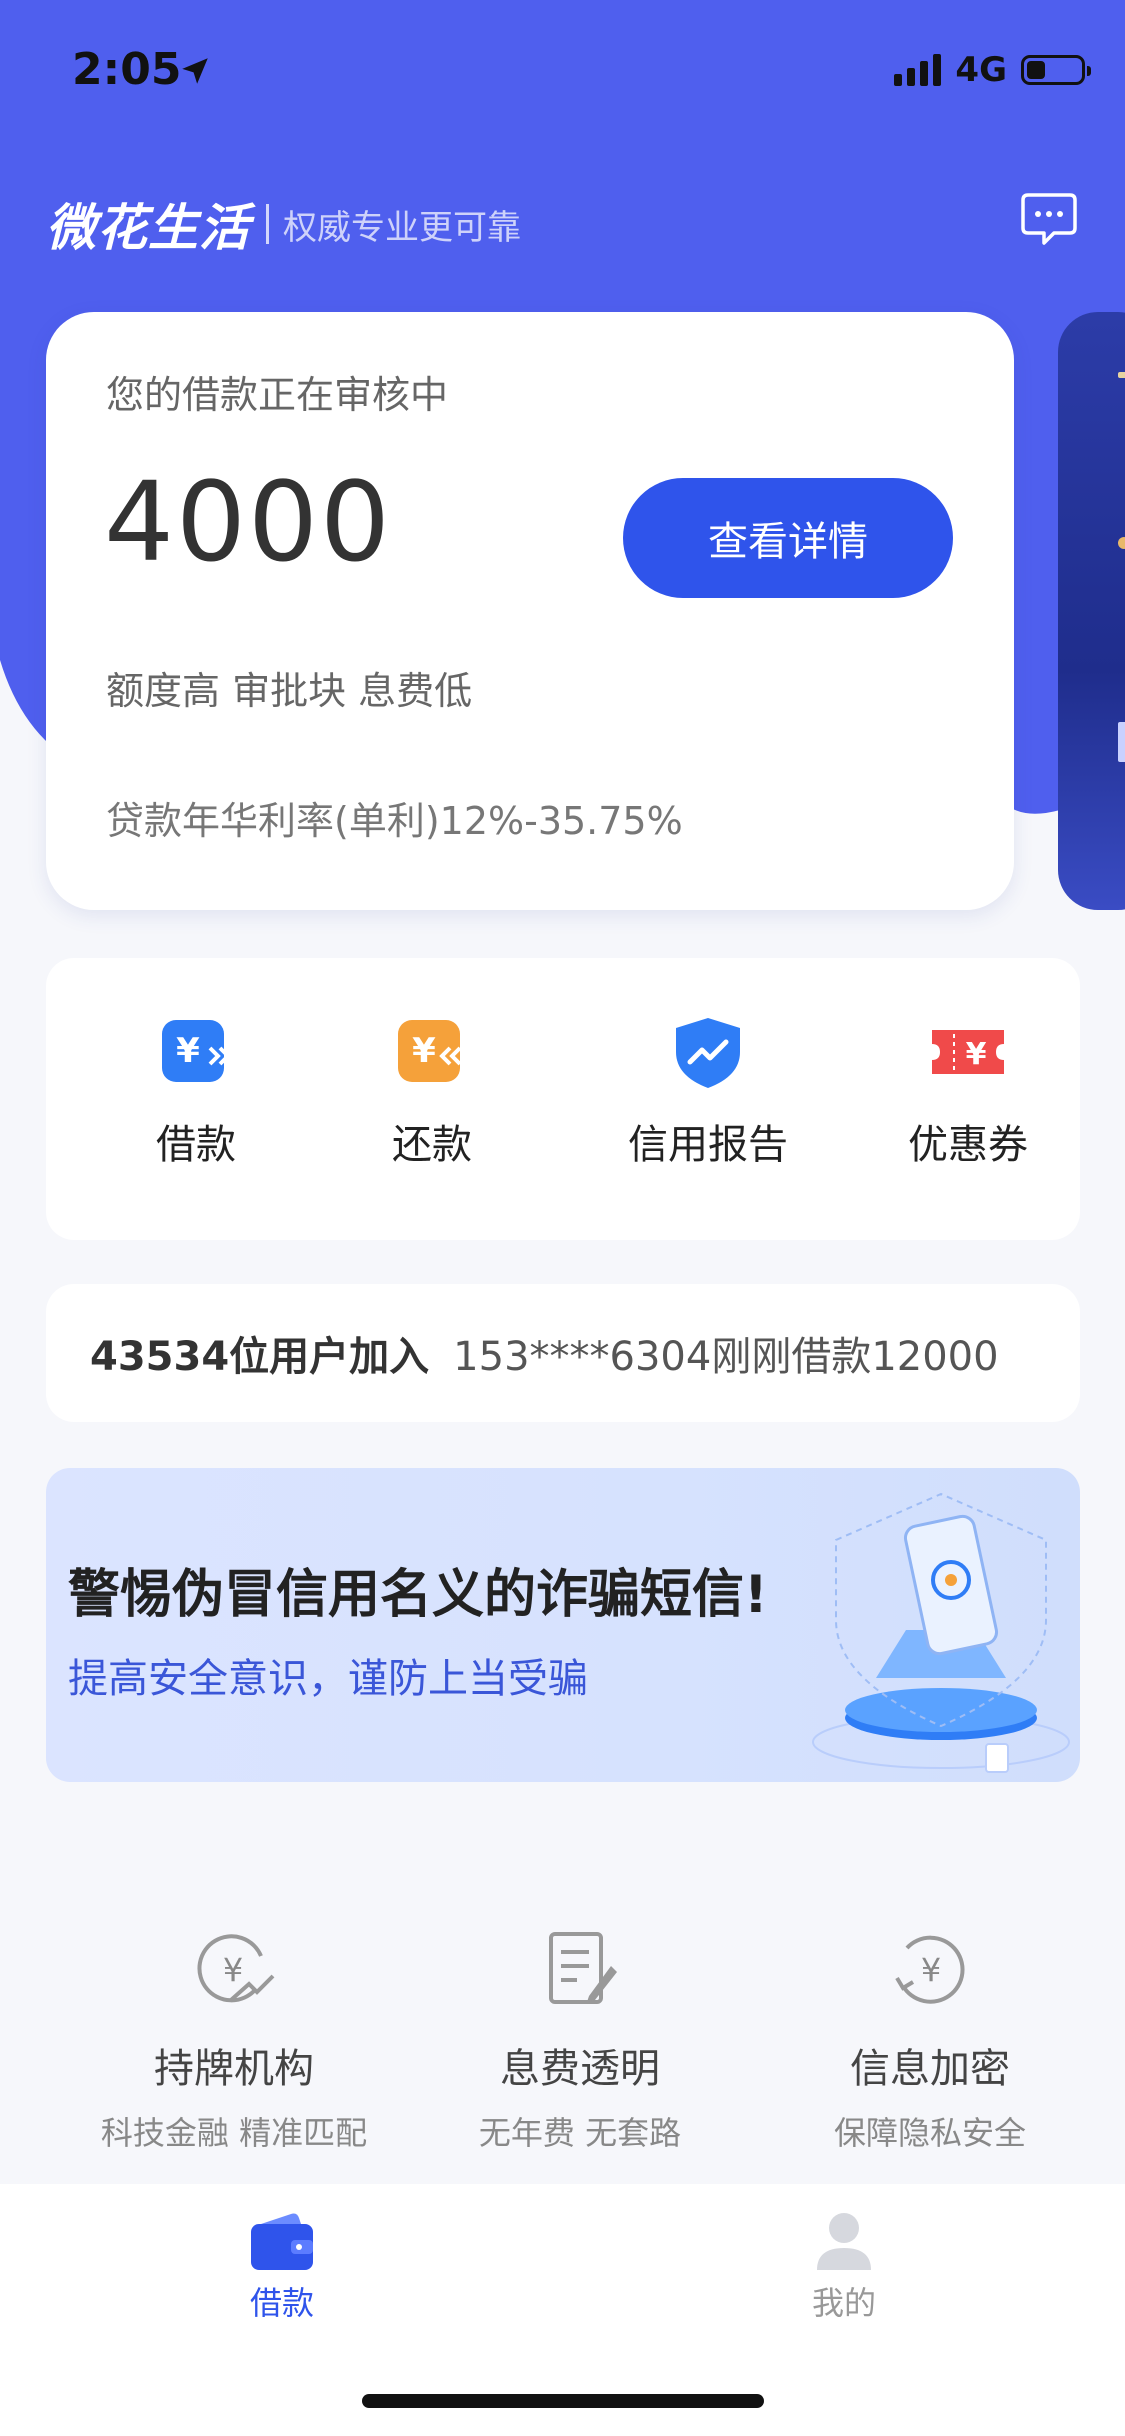  What do you see at coordinates (930, 2040) in the screenshot?
I see `feature-encryption: ¥ 信息加密 保障隐私安全` at bounding box center [930, 2040].